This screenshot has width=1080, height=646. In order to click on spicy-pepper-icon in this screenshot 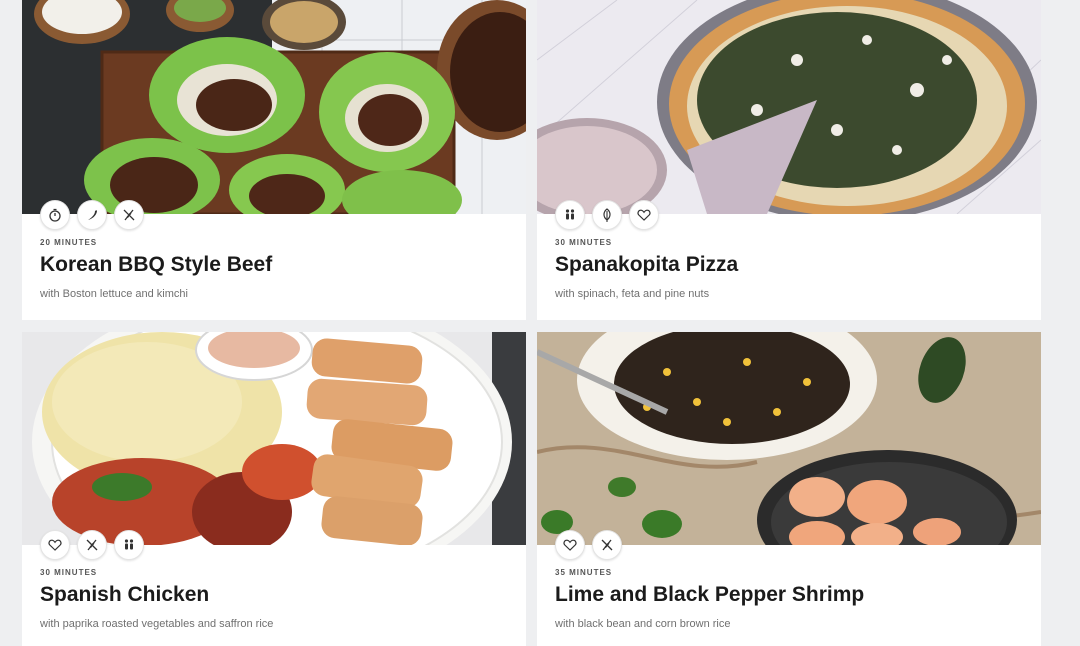, I will do `click(92, 215)`.